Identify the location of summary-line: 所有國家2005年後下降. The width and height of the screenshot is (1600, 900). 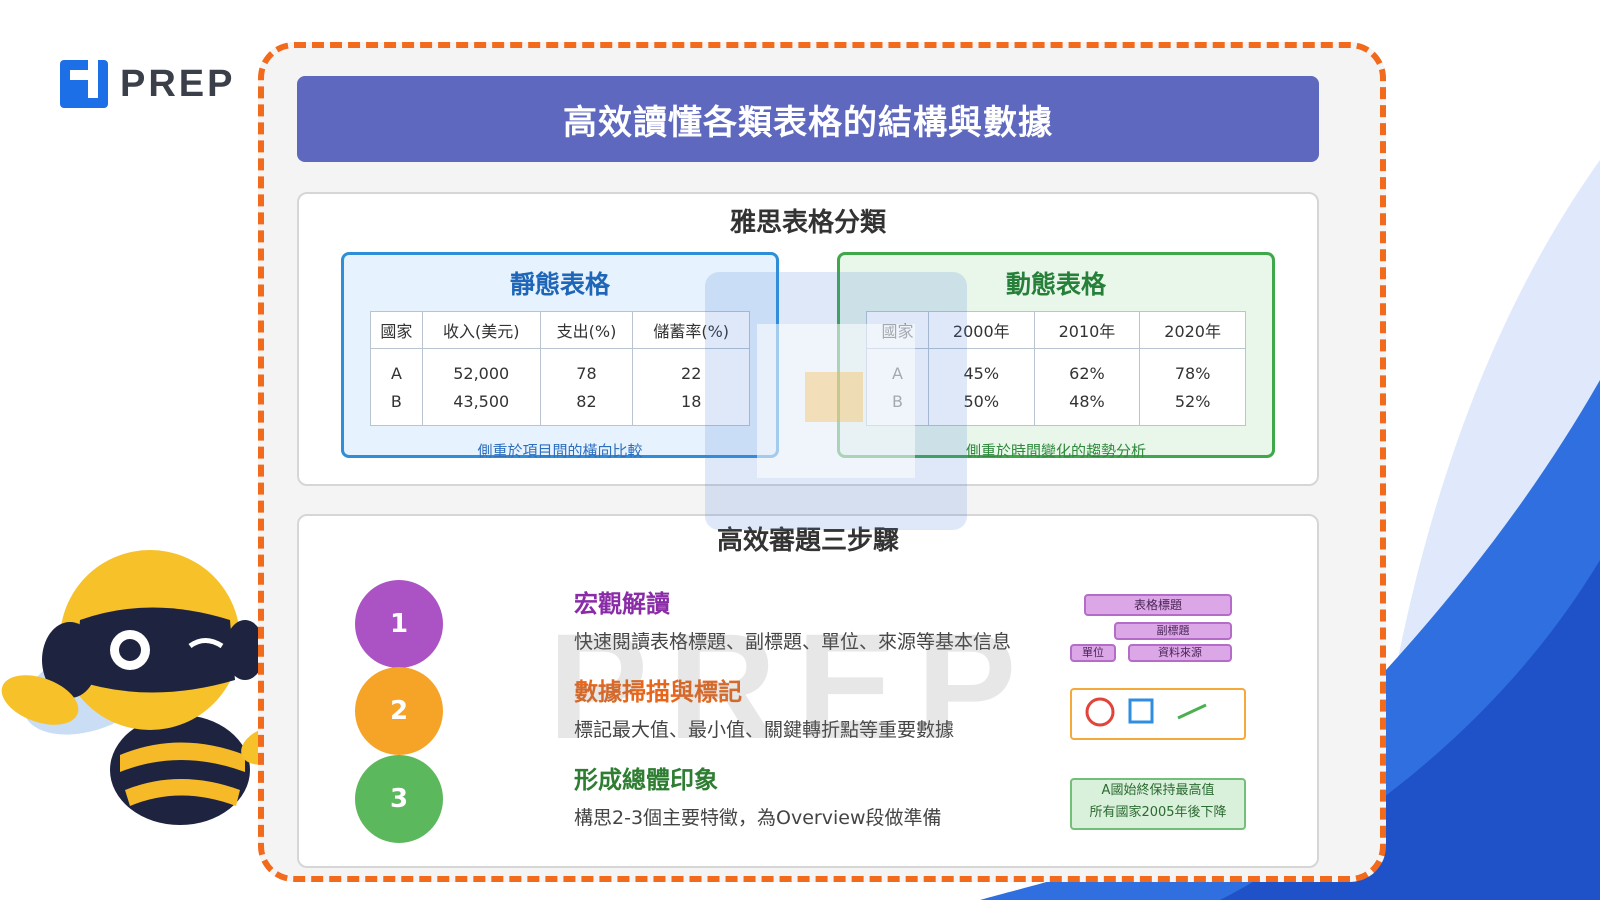
(1158, 812).